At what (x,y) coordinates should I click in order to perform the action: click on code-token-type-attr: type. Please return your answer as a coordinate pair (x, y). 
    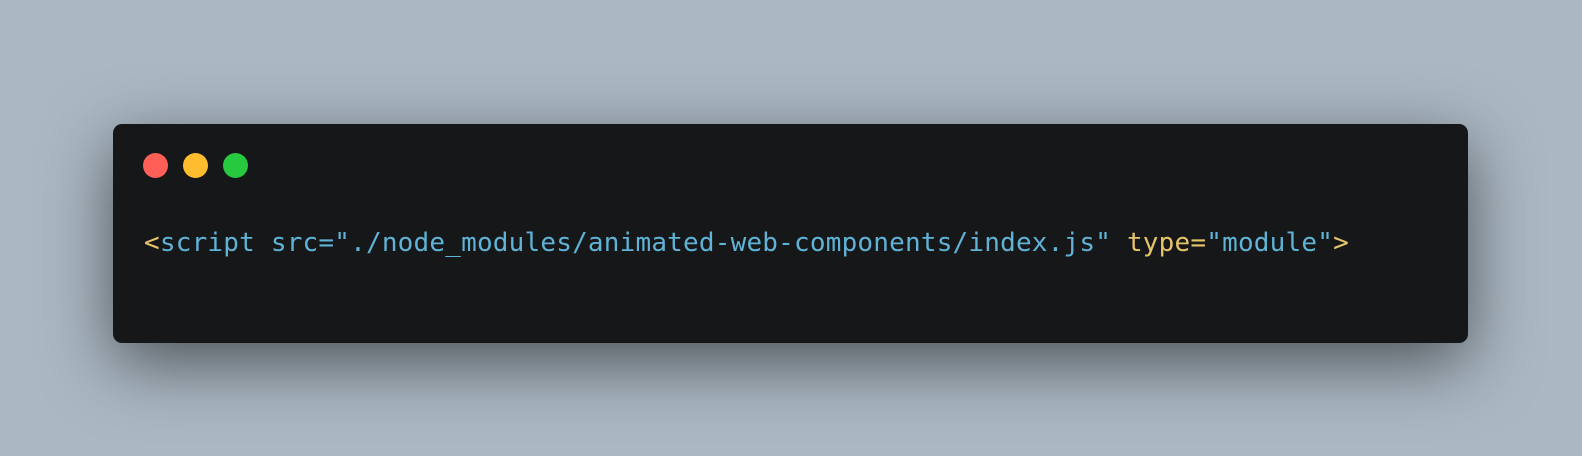
    Looking at the image, I should click on (1158, 243).